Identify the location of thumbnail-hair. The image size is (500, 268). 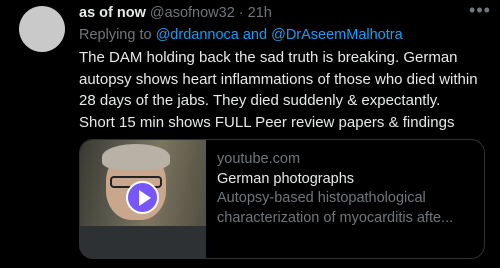
(136, 157).